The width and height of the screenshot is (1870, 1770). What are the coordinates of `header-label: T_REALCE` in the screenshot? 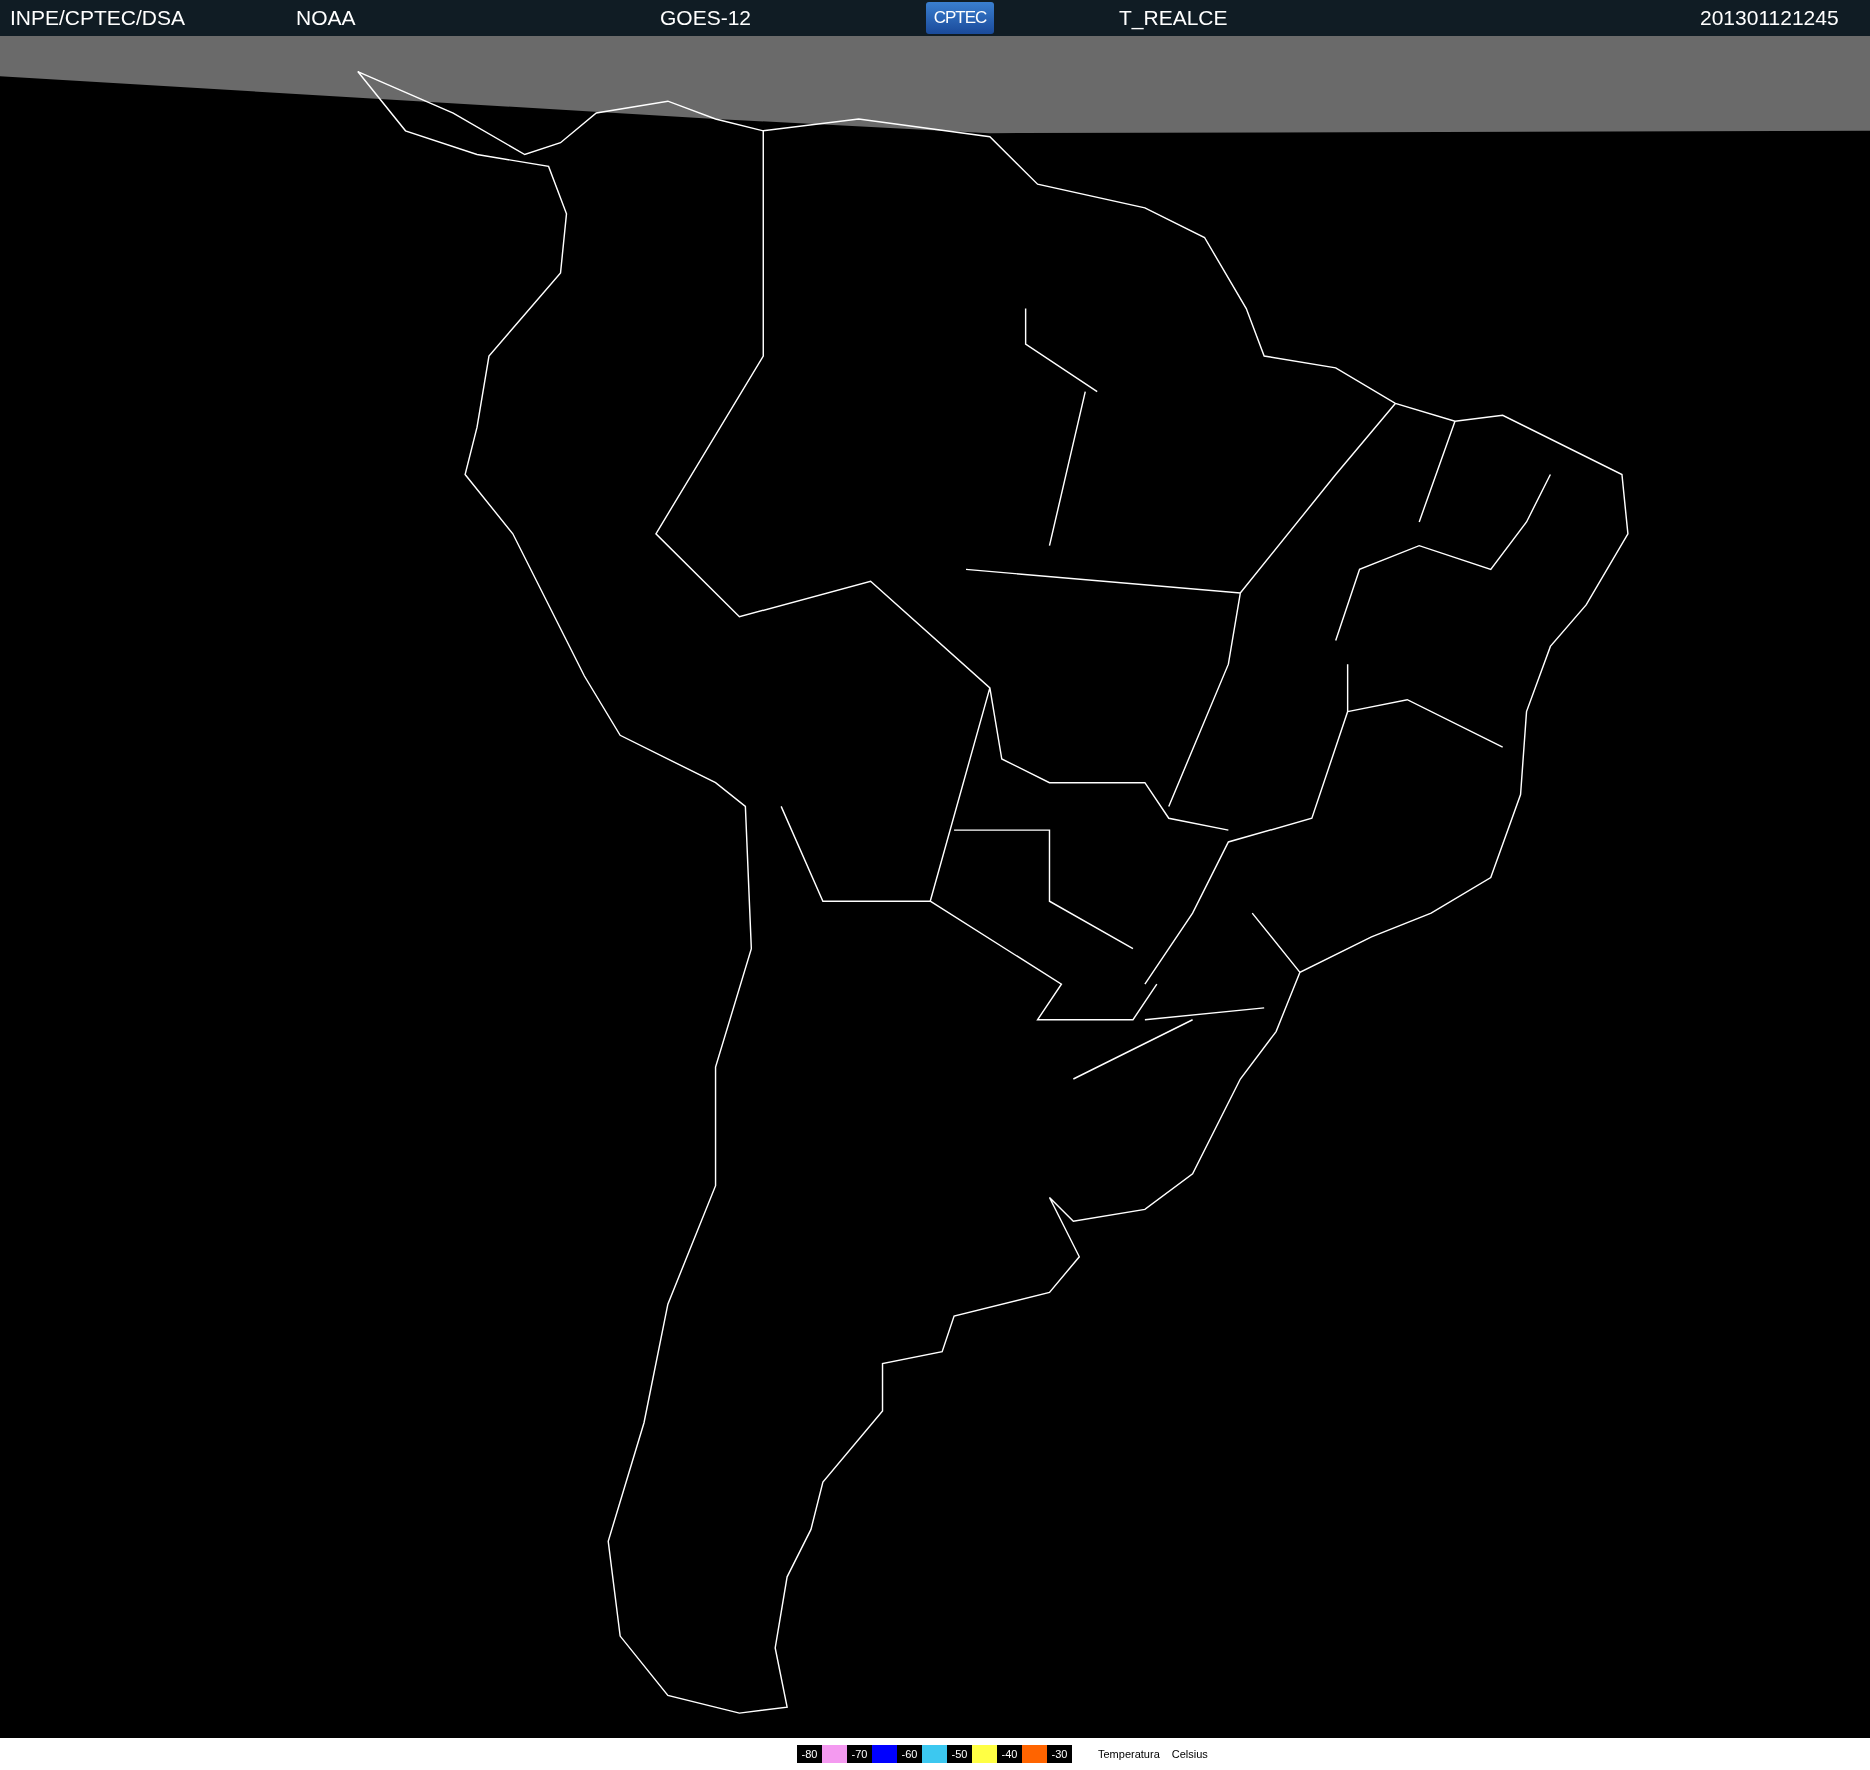 It's located at (1174, 18).